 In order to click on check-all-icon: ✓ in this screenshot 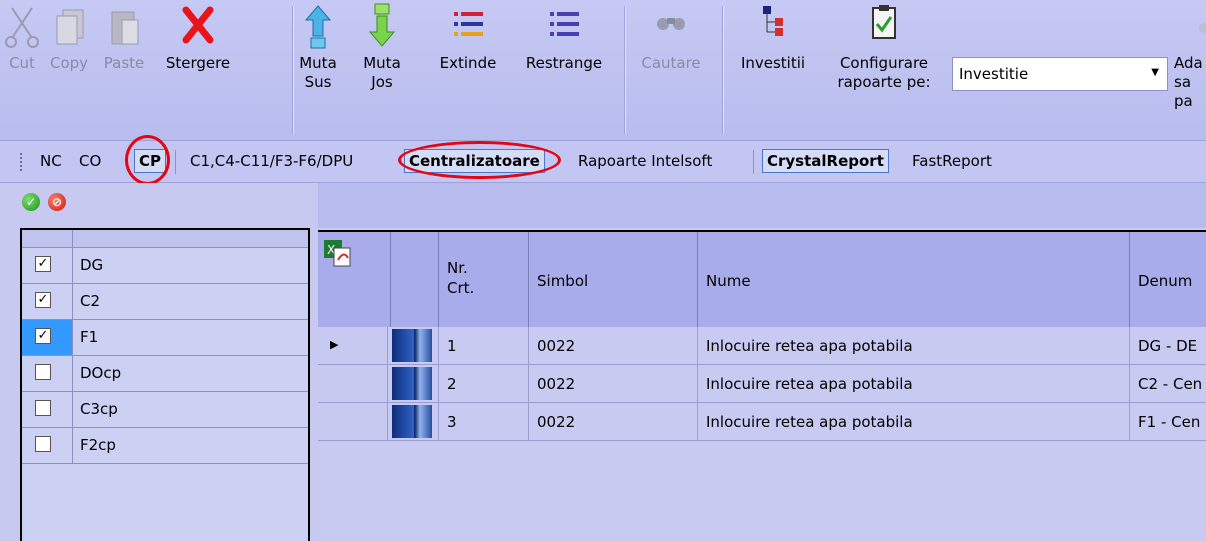, I will do `click(31, 202)`.